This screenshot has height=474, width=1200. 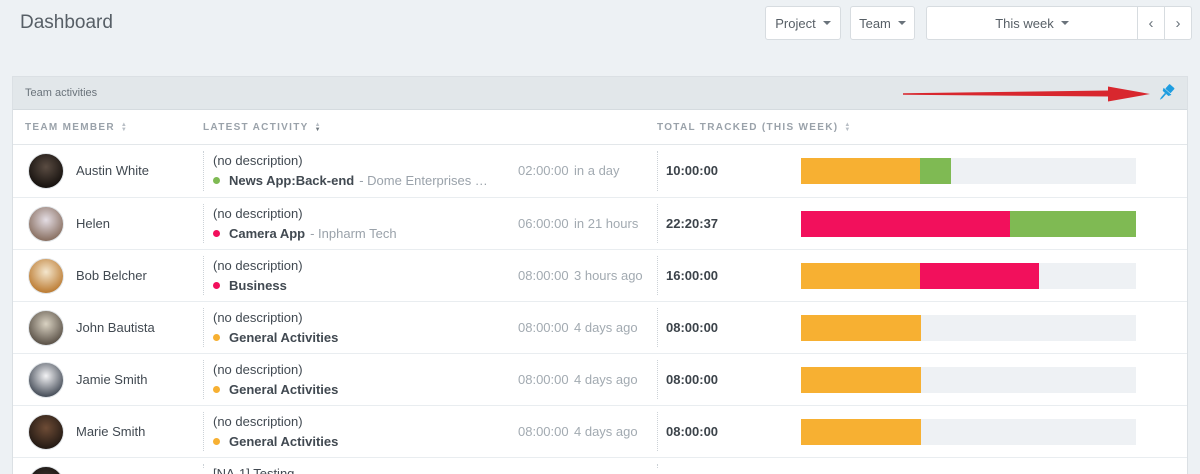 I want to click on total-tracked: 10:00:00, so click(x=692, y=170).